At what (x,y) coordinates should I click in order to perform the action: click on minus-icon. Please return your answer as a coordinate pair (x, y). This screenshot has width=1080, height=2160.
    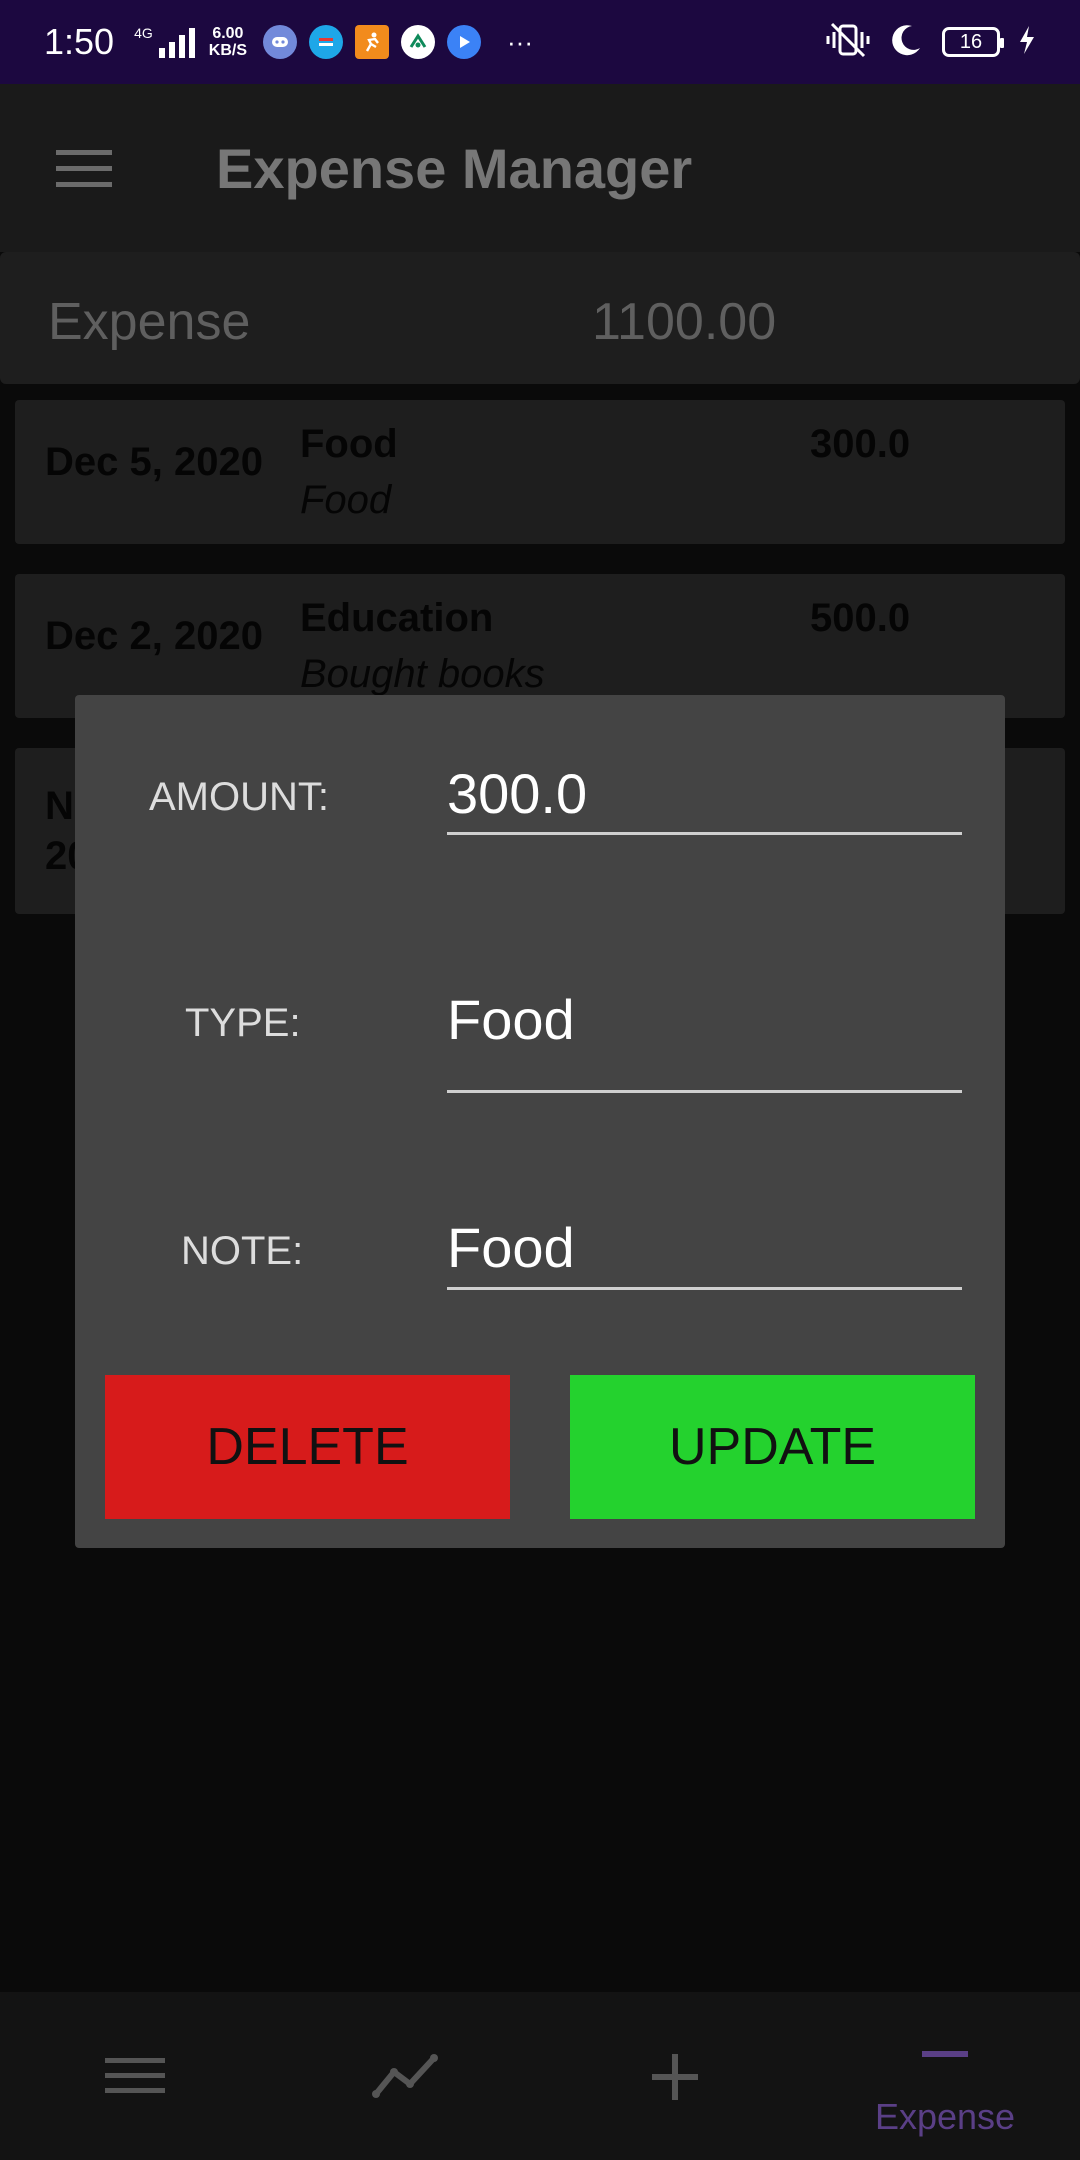
    Looking at the image, I should click on (945, 2054).